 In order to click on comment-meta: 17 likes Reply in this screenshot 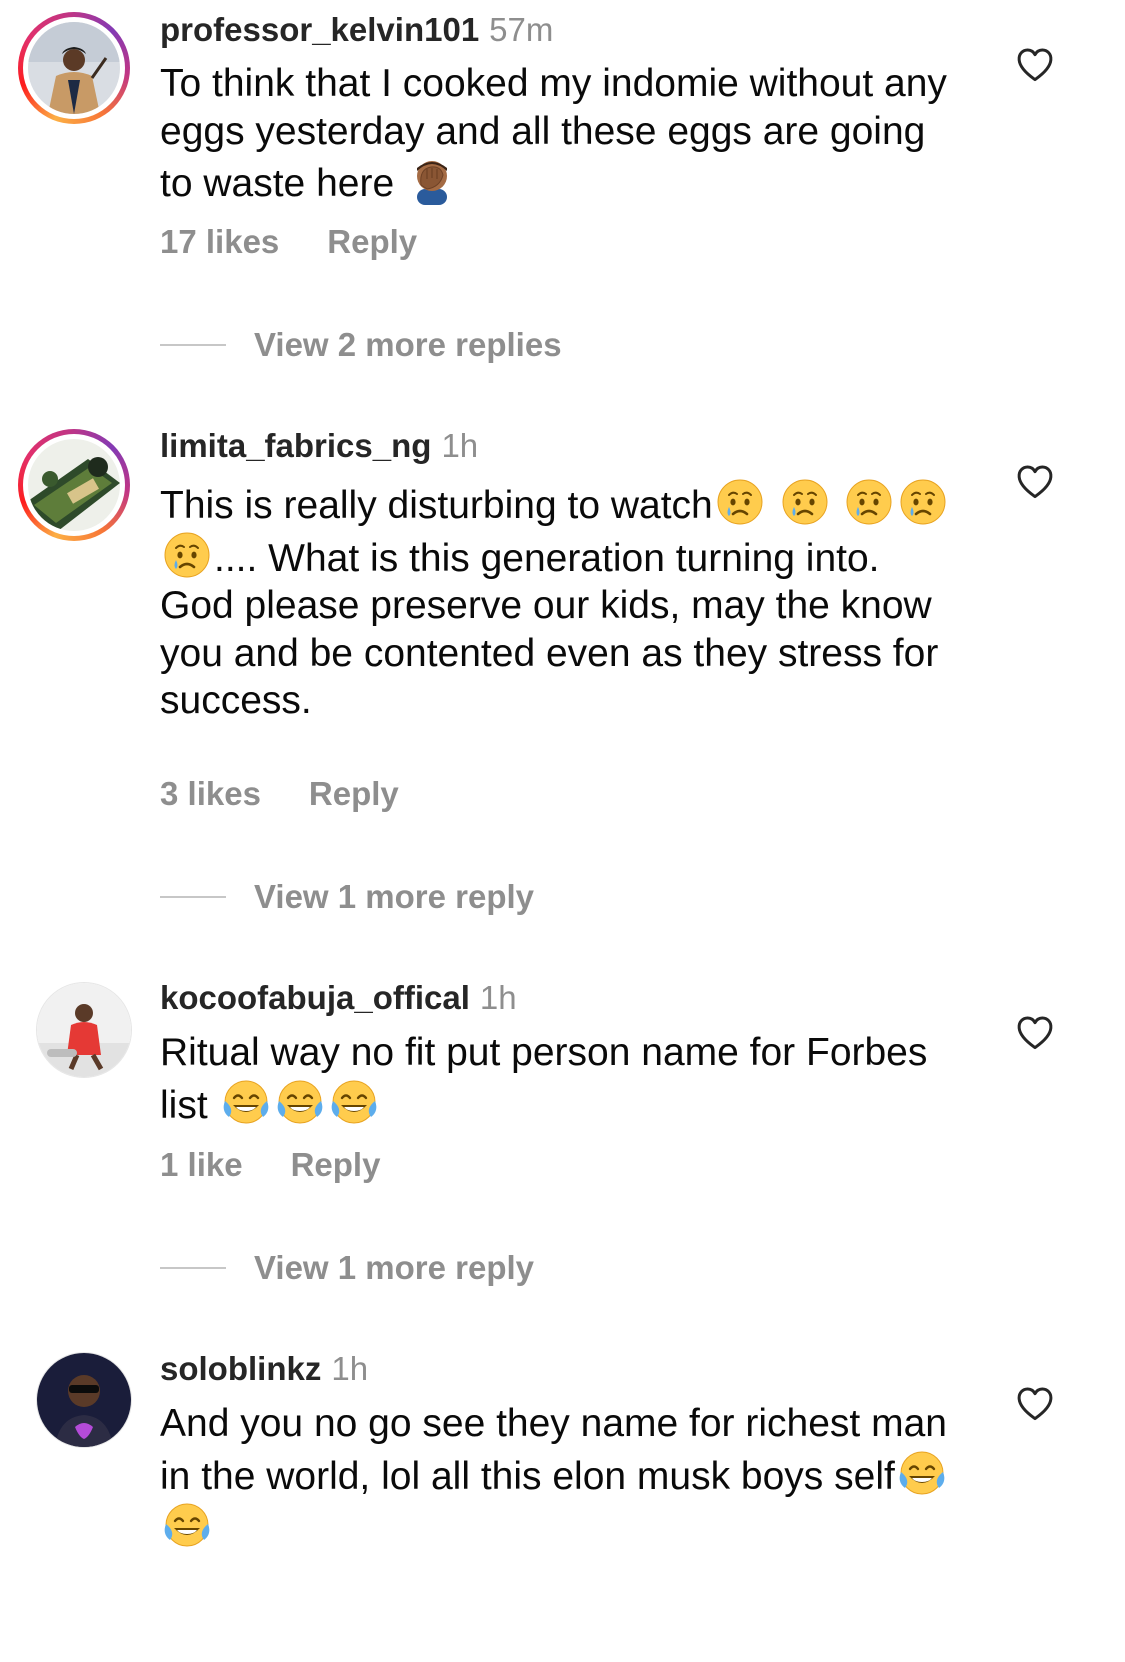, I will do `click(288, 242)`.